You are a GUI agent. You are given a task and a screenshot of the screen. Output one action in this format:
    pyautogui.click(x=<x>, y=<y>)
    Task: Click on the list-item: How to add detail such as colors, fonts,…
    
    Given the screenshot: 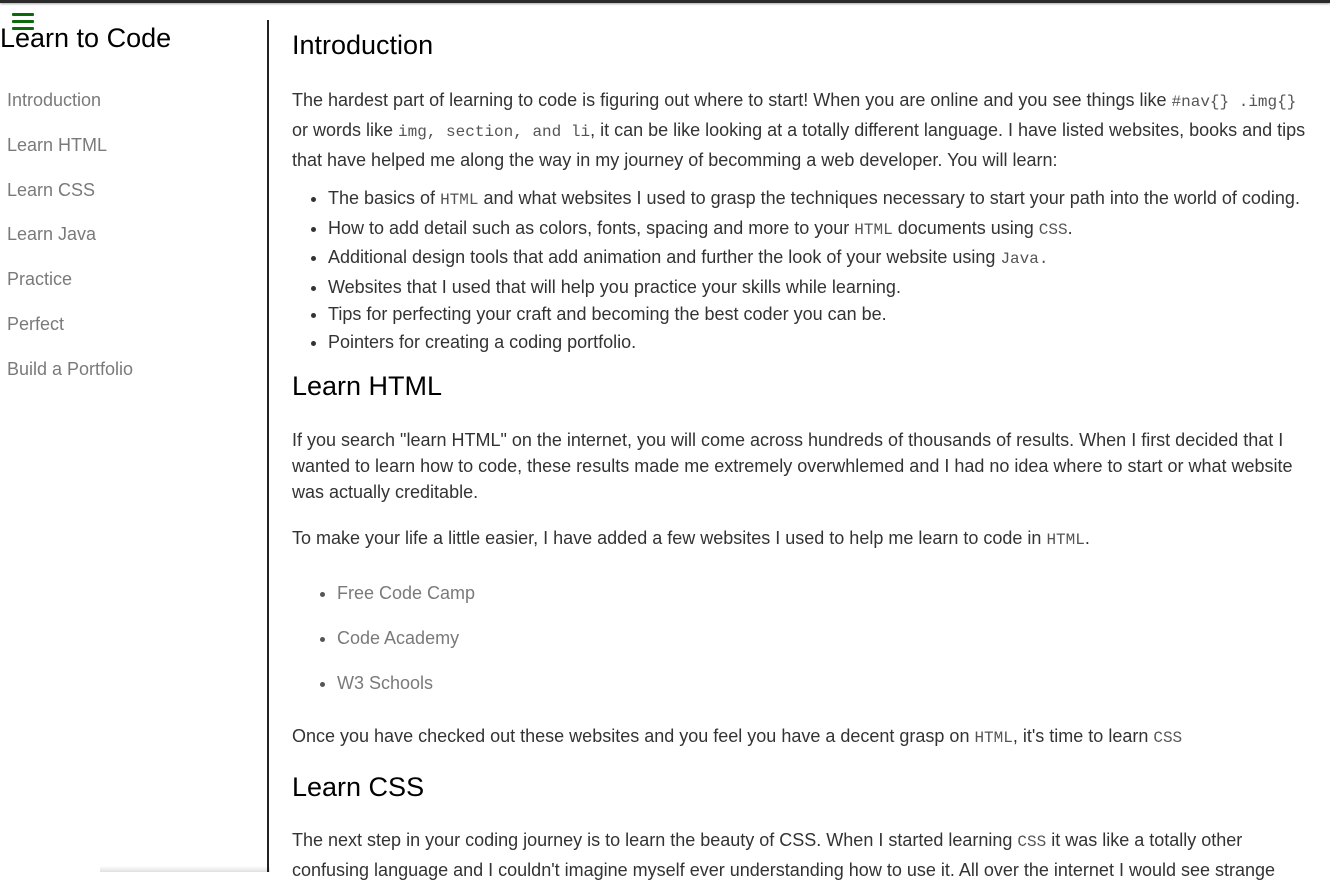 What is the action you would take?
    pyautogui.click(x=828, y=230)
    